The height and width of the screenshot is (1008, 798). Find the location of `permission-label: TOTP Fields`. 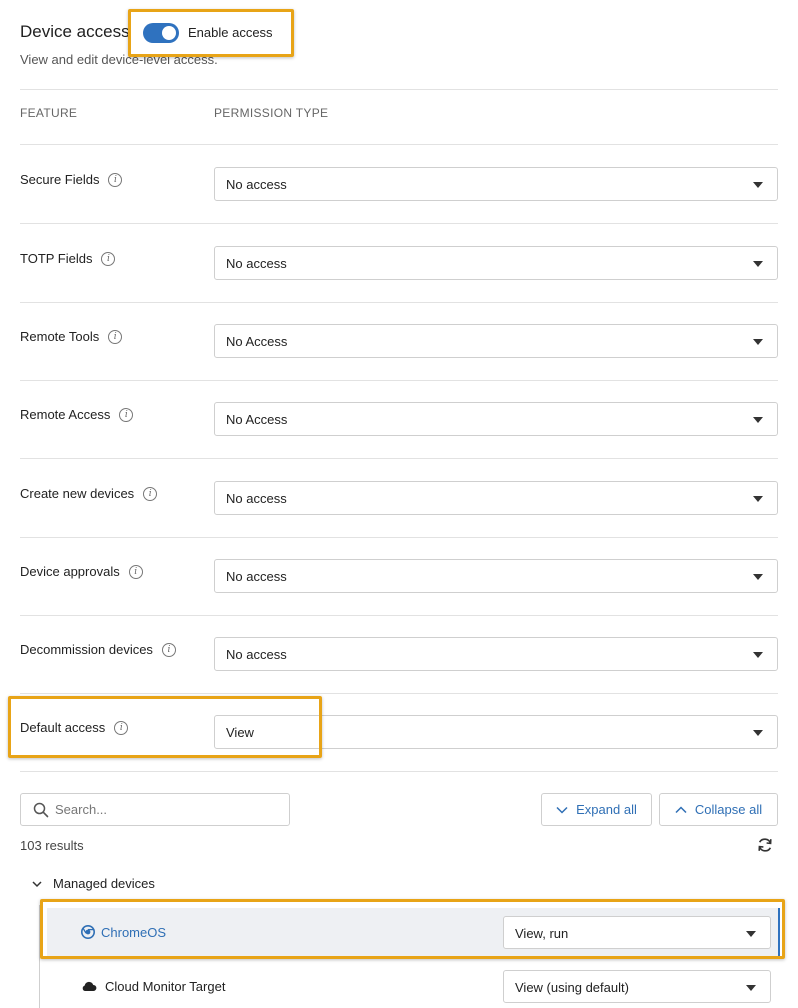

permission-label: TOTP Fields is located at coordinates (56, 258).